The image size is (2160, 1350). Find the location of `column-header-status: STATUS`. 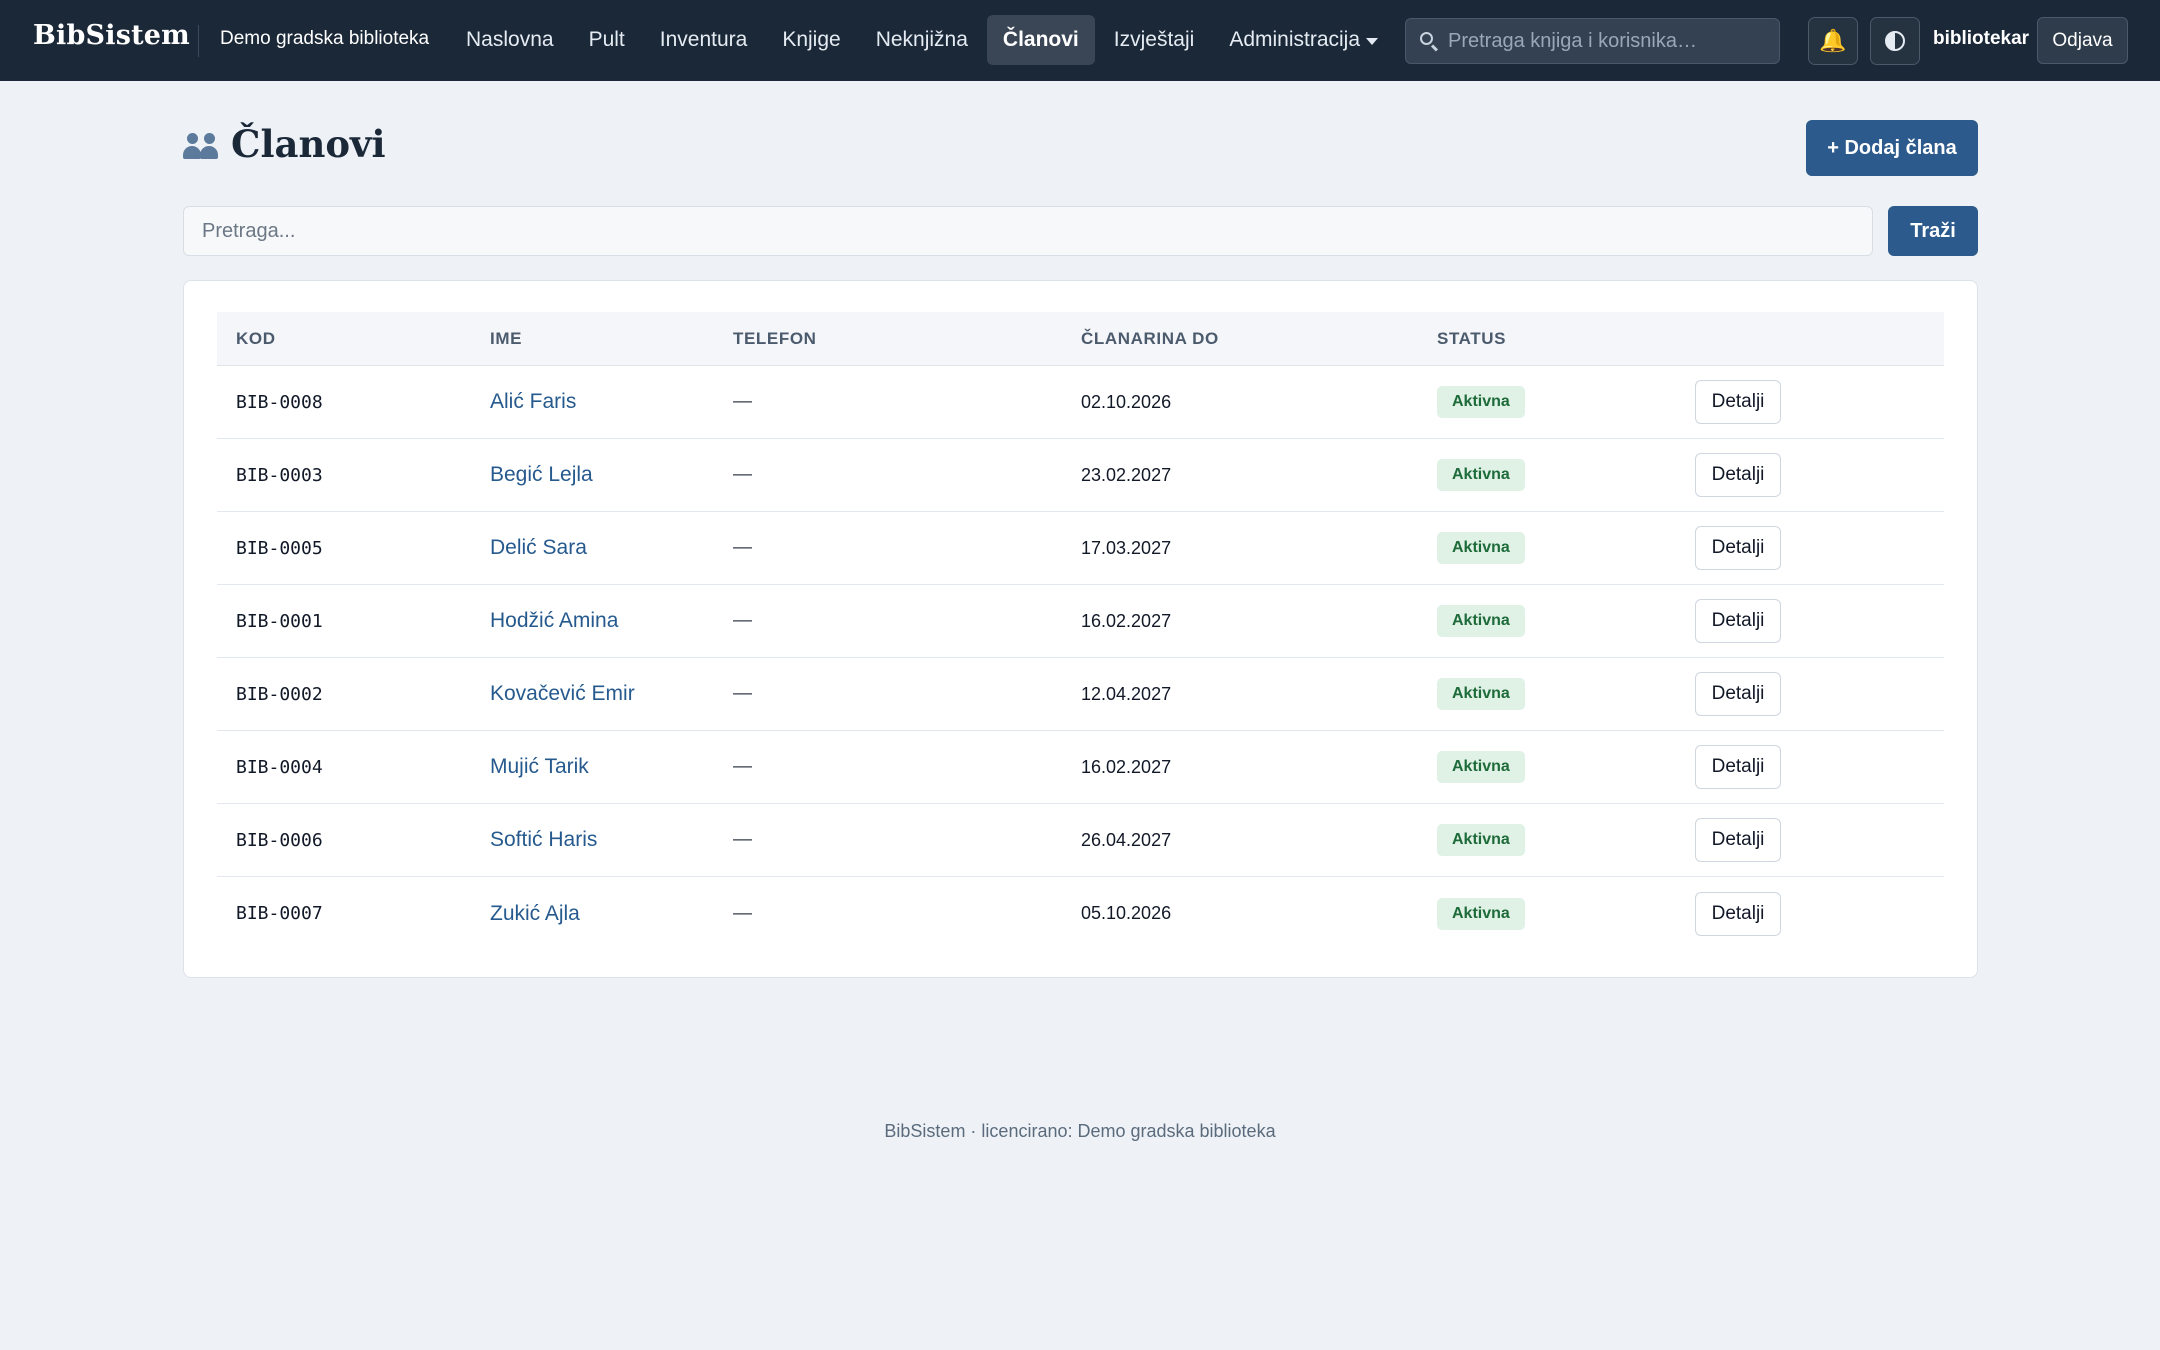

column-header-status: STATUS is located at coordinates (1471, 339).